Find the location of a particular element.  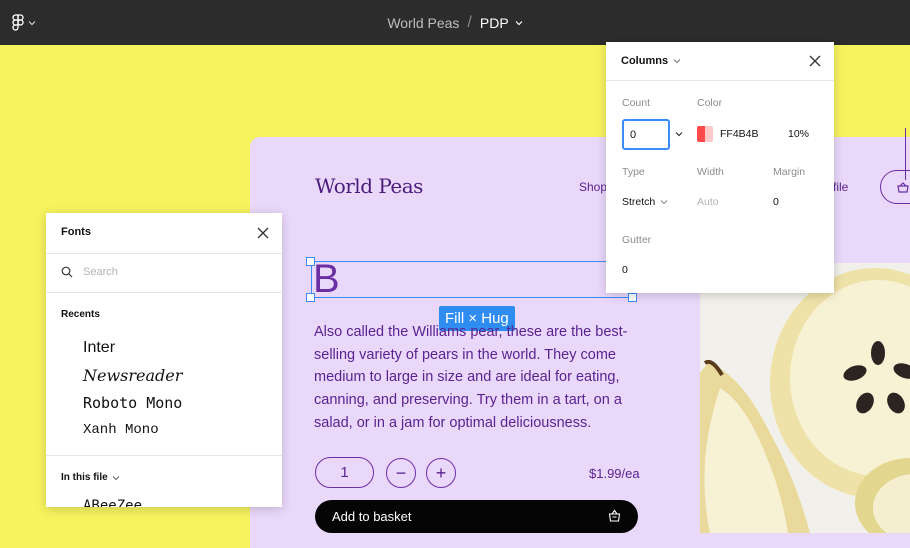

resize-handle-bottom-right is located at coordinates (632, 297).